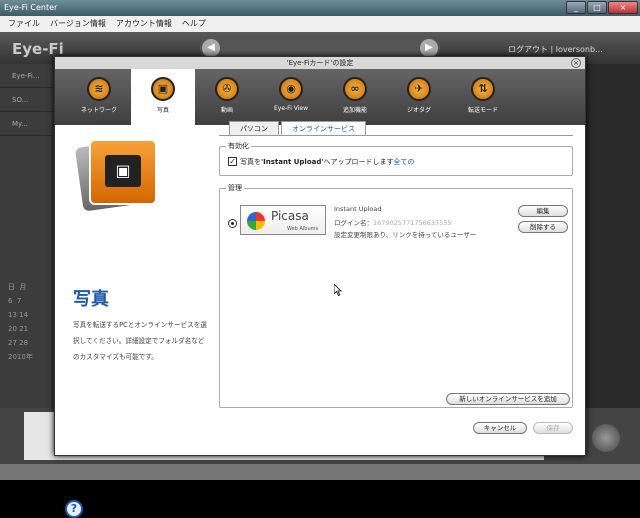  I want to click on all-link: 全ての, so click(404, 162).